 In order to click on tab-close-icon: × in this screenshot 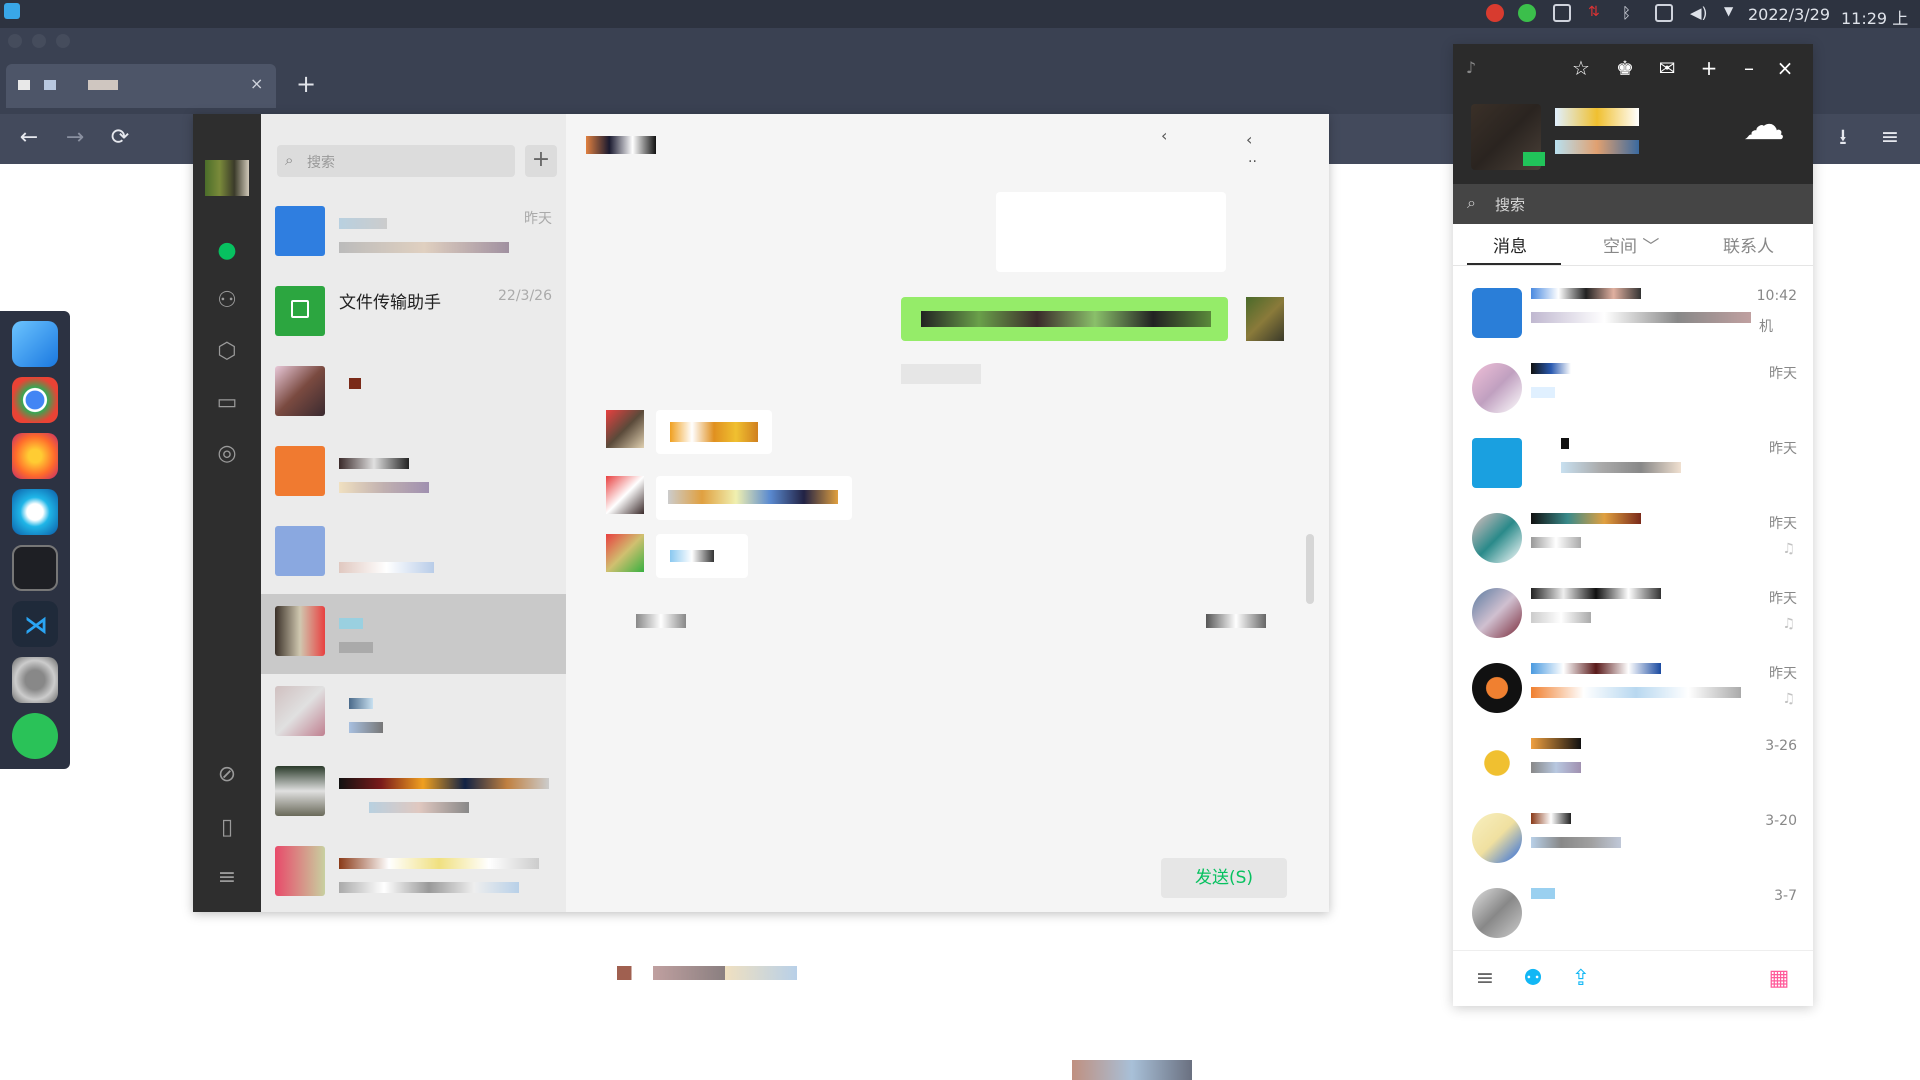, I will do `click(256, 83)`.